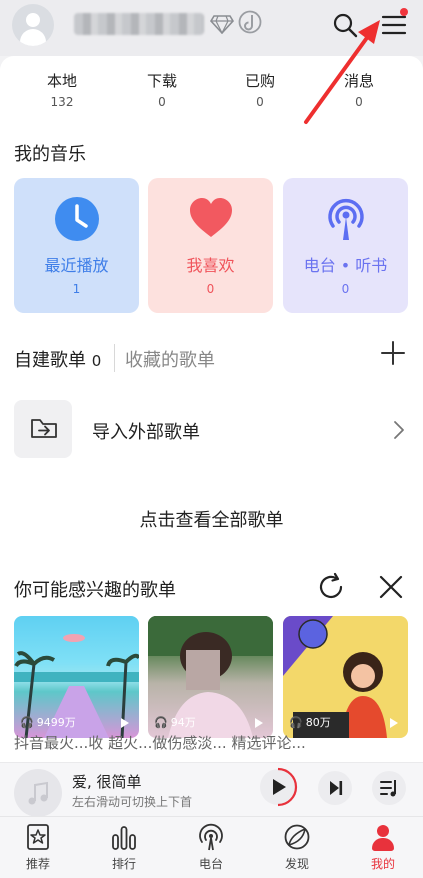 This screenshot has height=878, width=423. I want to click on play-button, so click(278, 787).